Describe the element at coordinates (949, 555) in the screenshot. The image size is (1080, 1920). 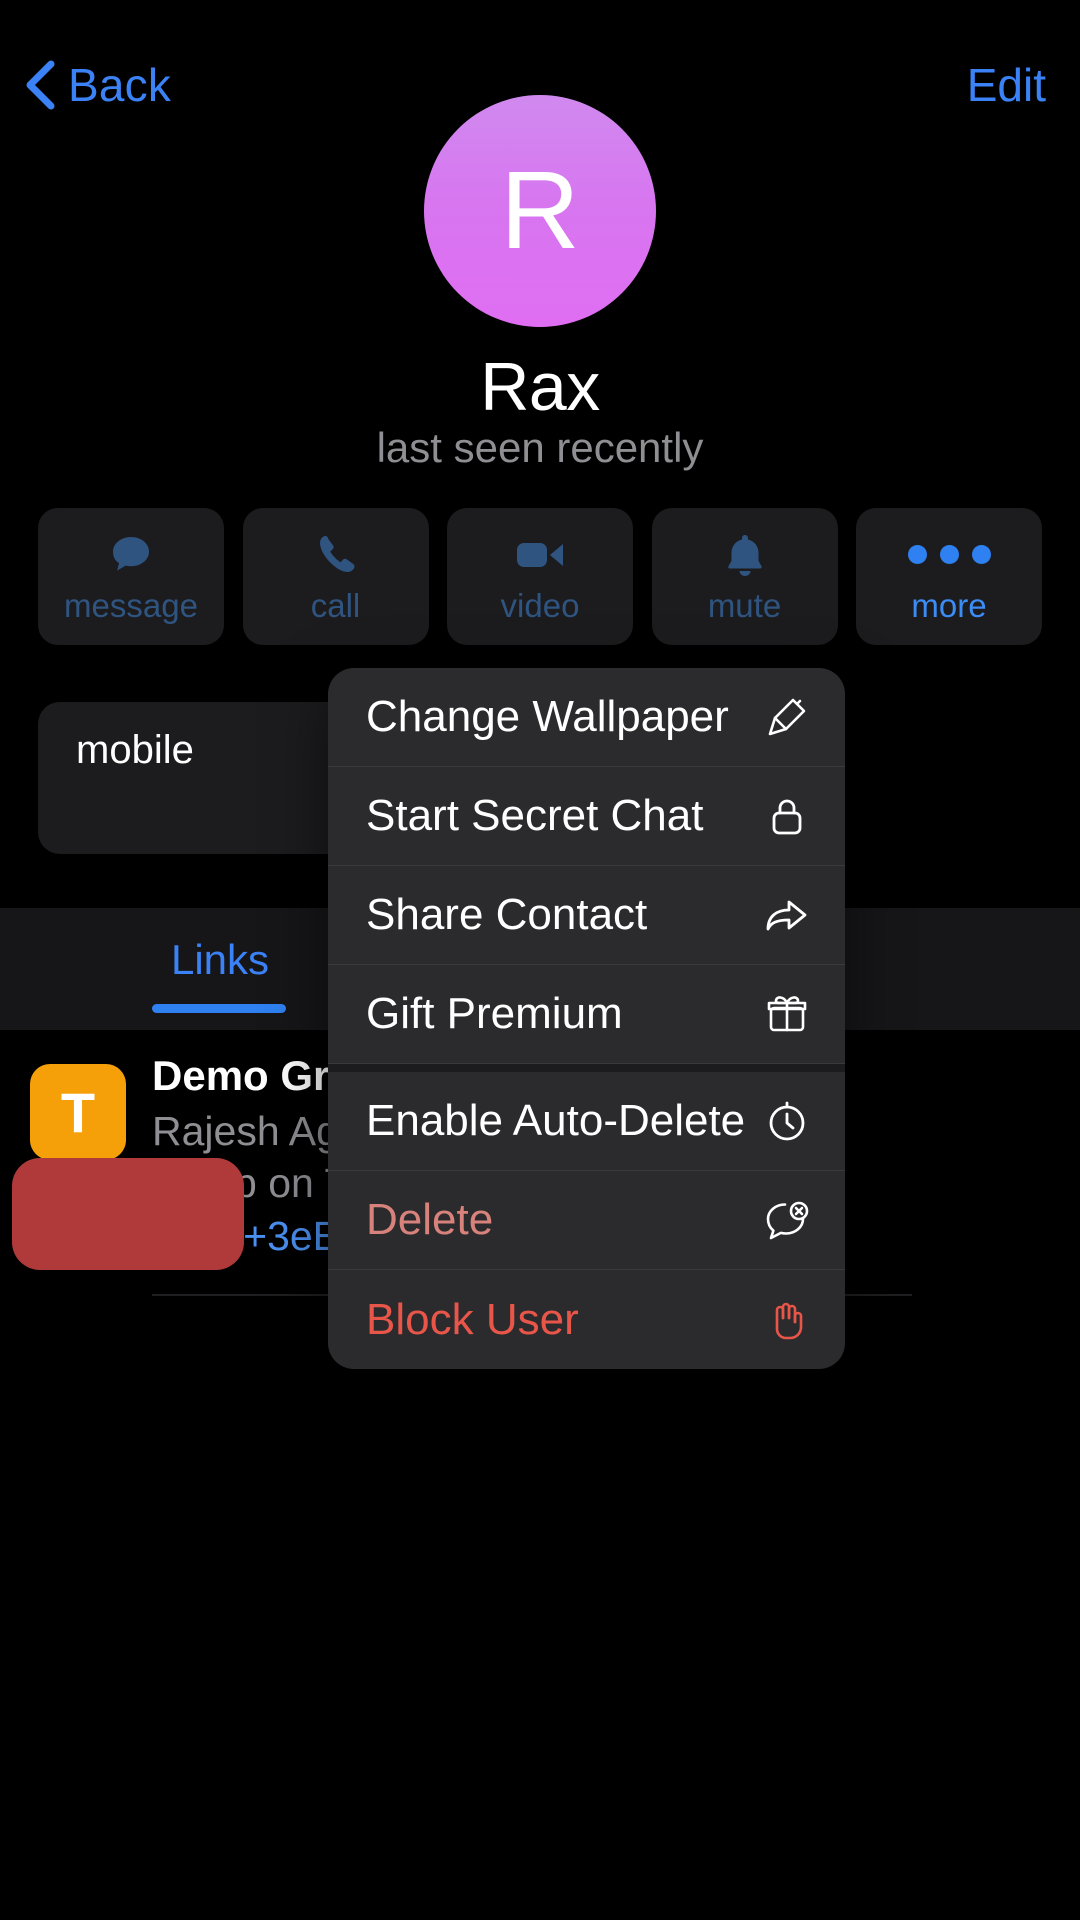
I see `ellipsis-icon` at that location.